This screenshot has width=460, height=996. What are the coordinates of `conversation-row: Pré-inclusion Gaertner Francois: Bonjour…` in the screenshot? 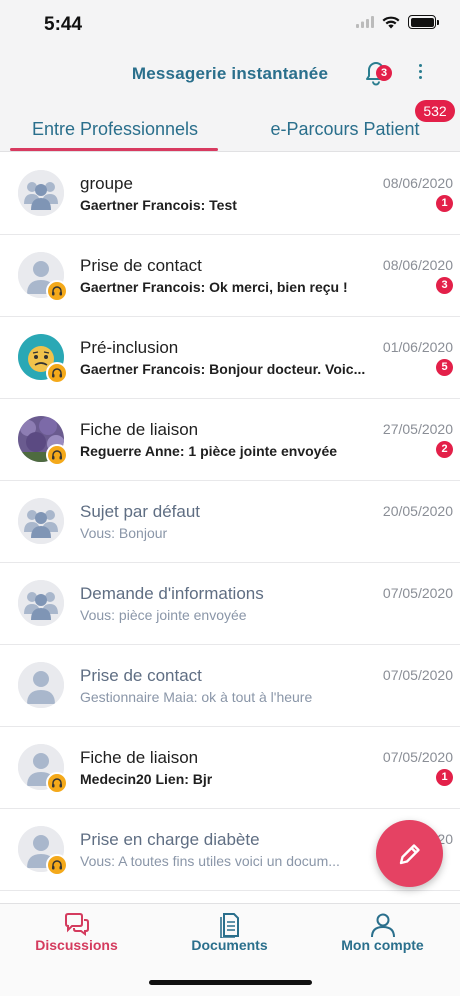 It's located at (230, 358).